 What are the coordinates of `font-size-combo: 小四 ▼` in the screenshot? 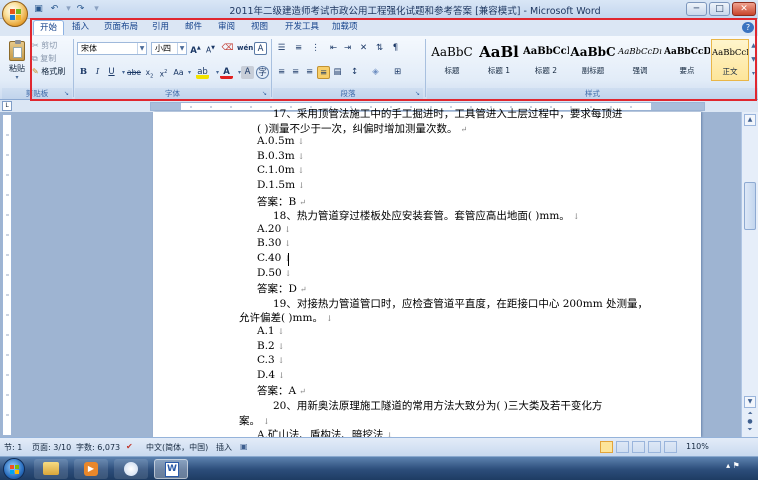 It's located at (169, 48).